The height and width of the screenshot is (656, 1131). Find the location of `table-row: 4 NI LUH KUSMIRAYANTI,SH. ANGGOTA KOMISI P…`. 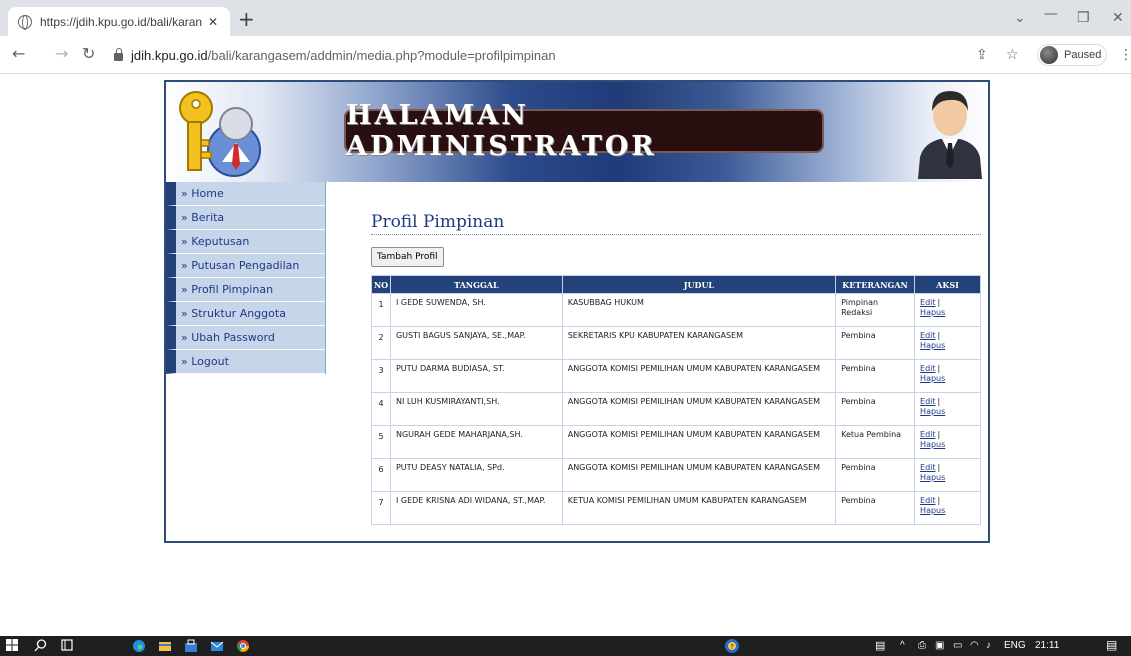

table-row: 4 NI LUH KUSMIRAYANTI,SH. ANGGOTA KOMISI P… is located at coordinates (676, 409).